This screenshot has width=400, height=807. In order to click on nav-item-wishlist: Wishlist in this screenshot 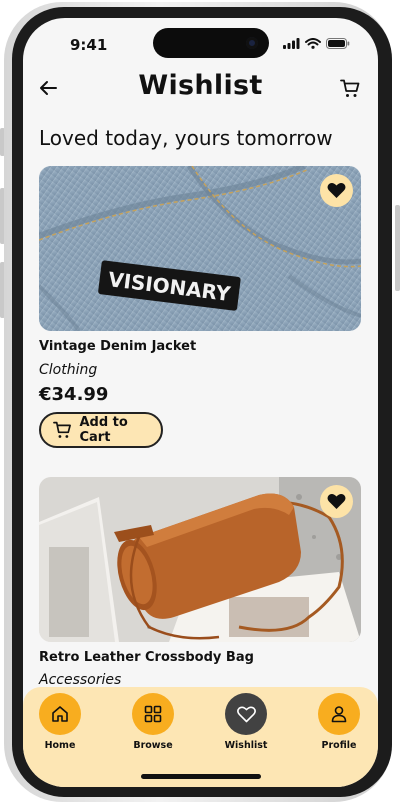, I will do `click(246, 722)`.